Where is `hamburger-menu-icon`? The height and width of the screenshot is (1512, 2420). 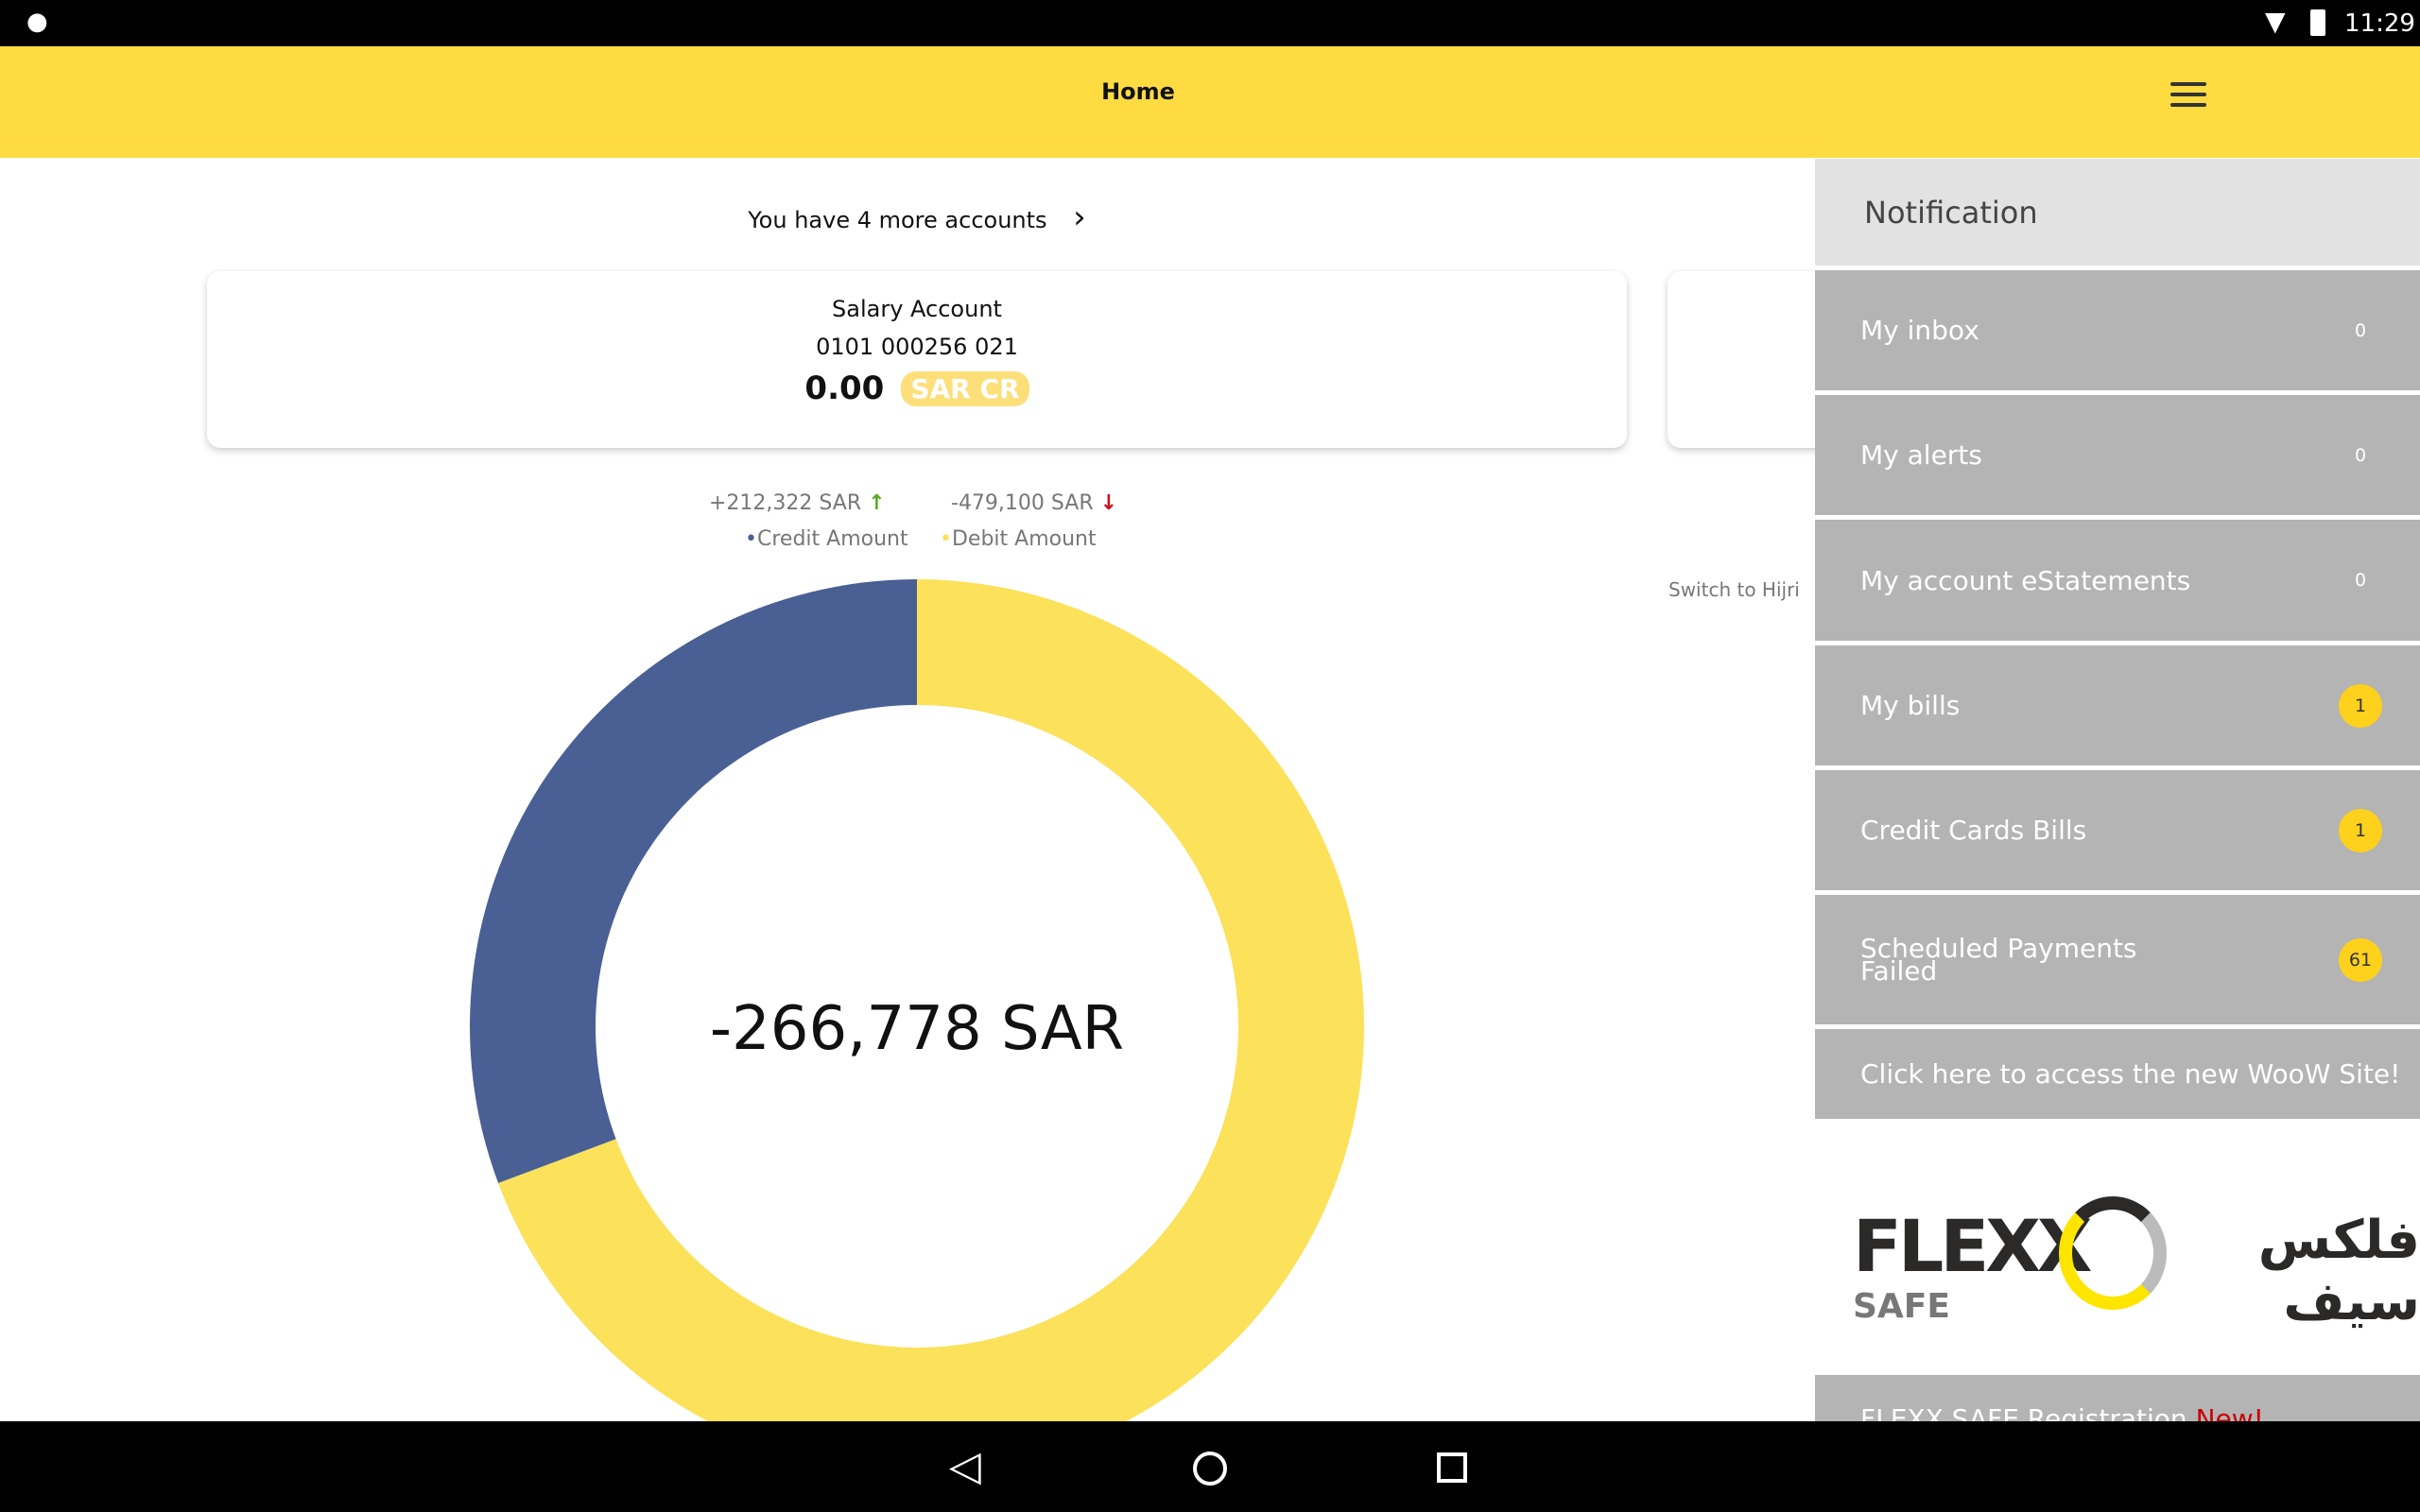
hamburger-menu-icon is located at coordinates (2188, 95).